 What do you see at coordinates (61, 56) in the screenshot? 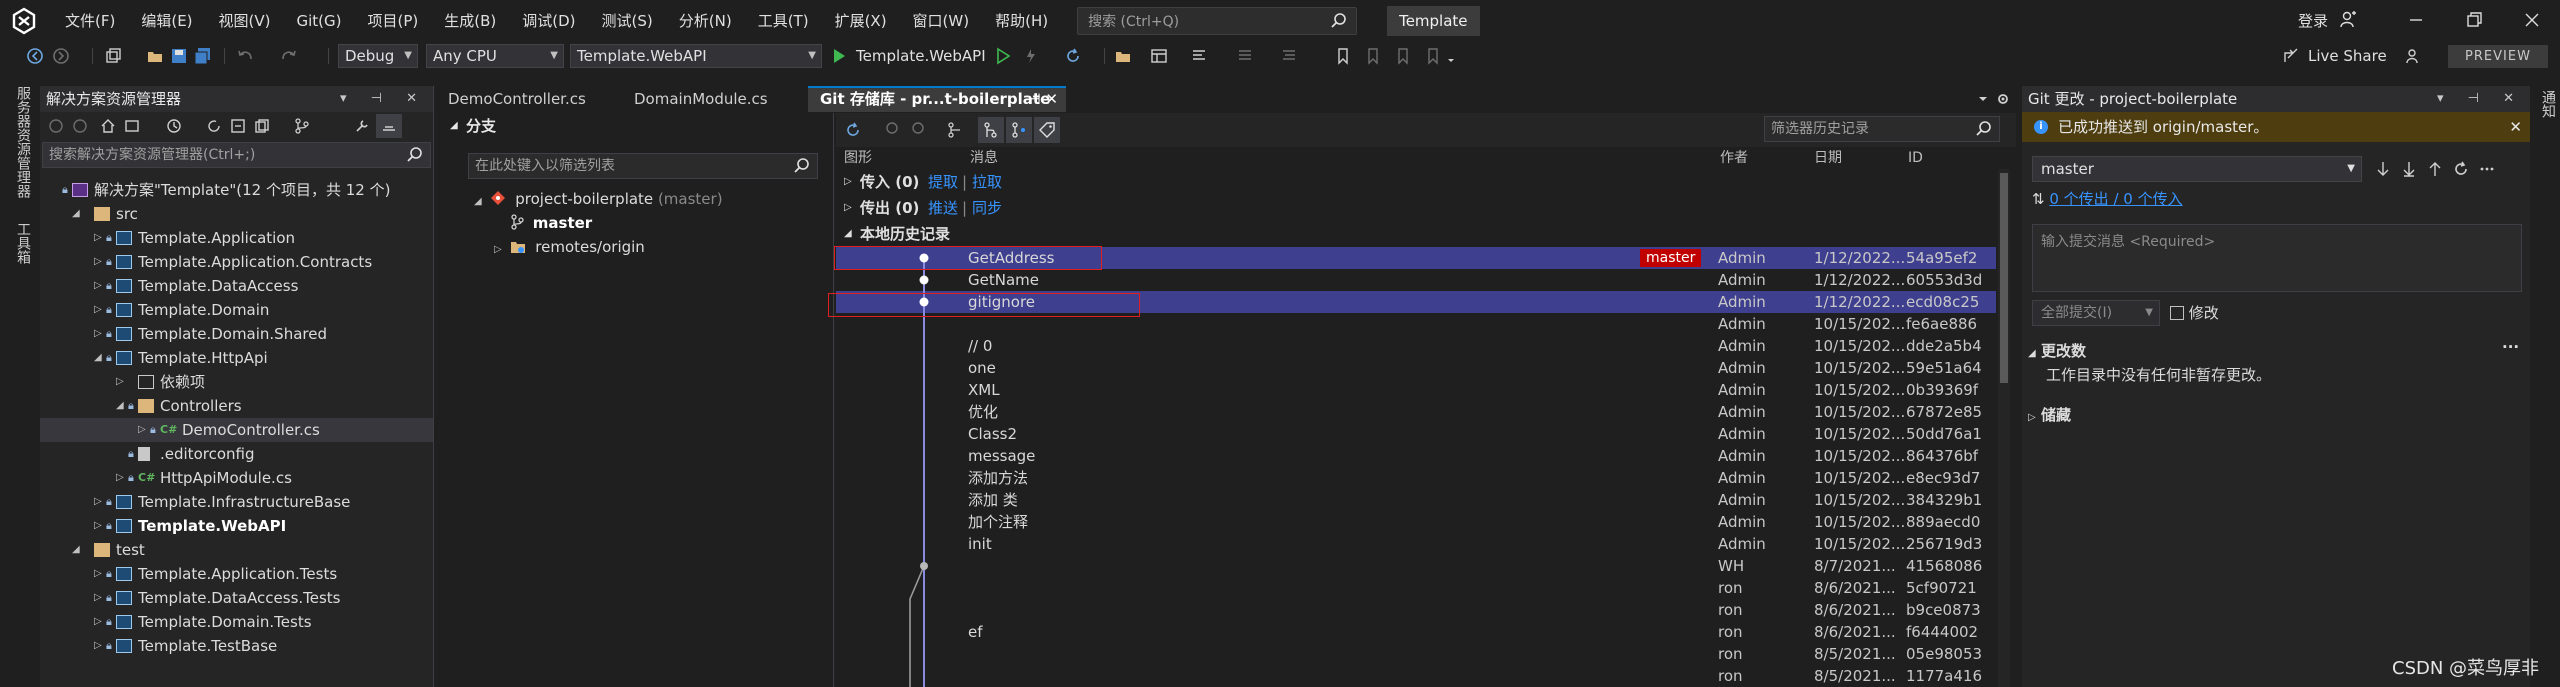
I see `forward-icon` at bounding box center [61, 56].